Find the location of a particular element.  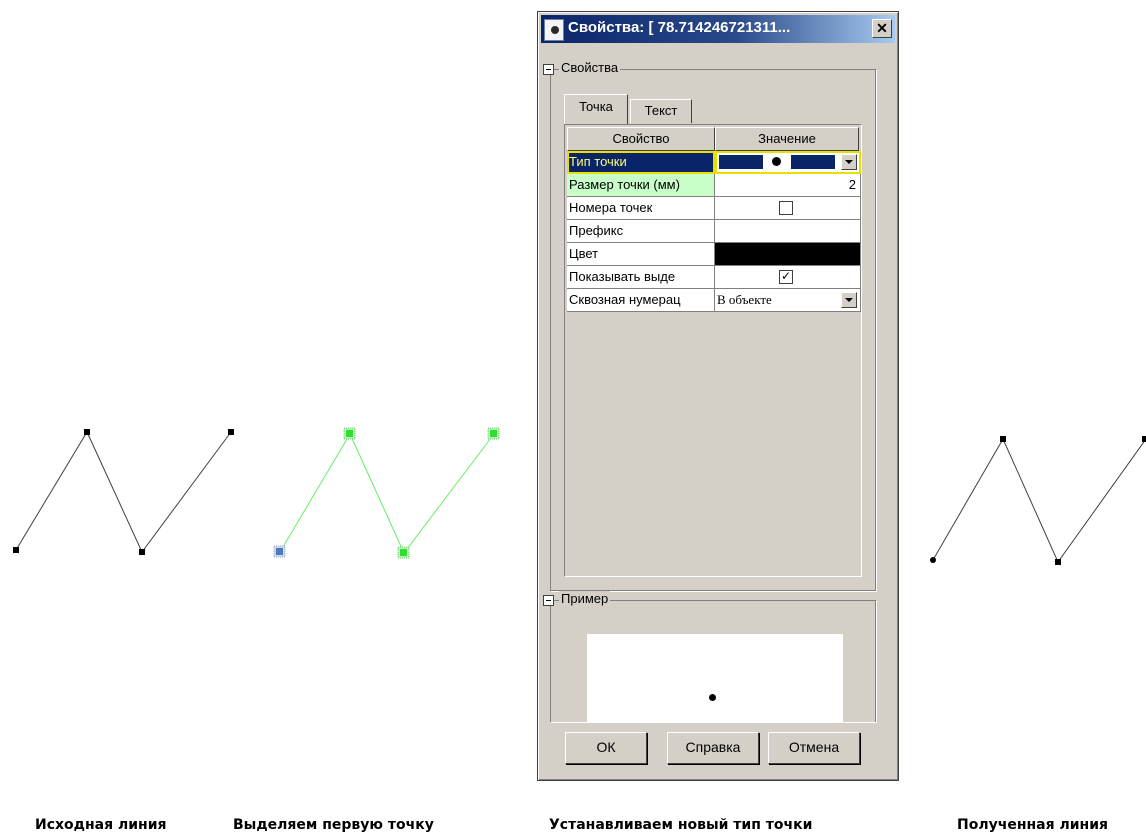

close-icon: ✕ is located at coordinates (882, 28).